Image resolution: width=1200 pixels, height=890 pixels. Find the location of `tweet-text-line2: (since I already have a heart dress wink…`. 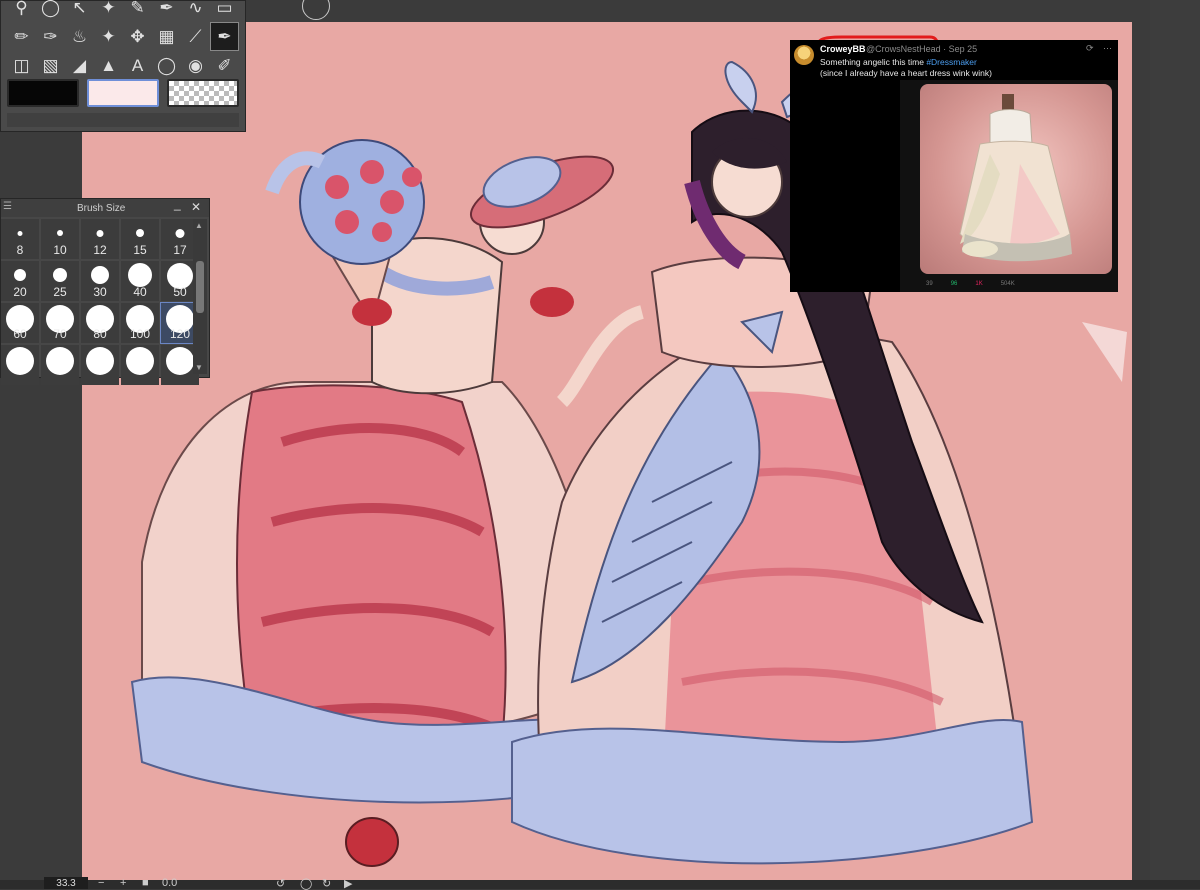

tweet-text-line2: (since I already have a heart dress wink… is located at coordinates (906, 73).